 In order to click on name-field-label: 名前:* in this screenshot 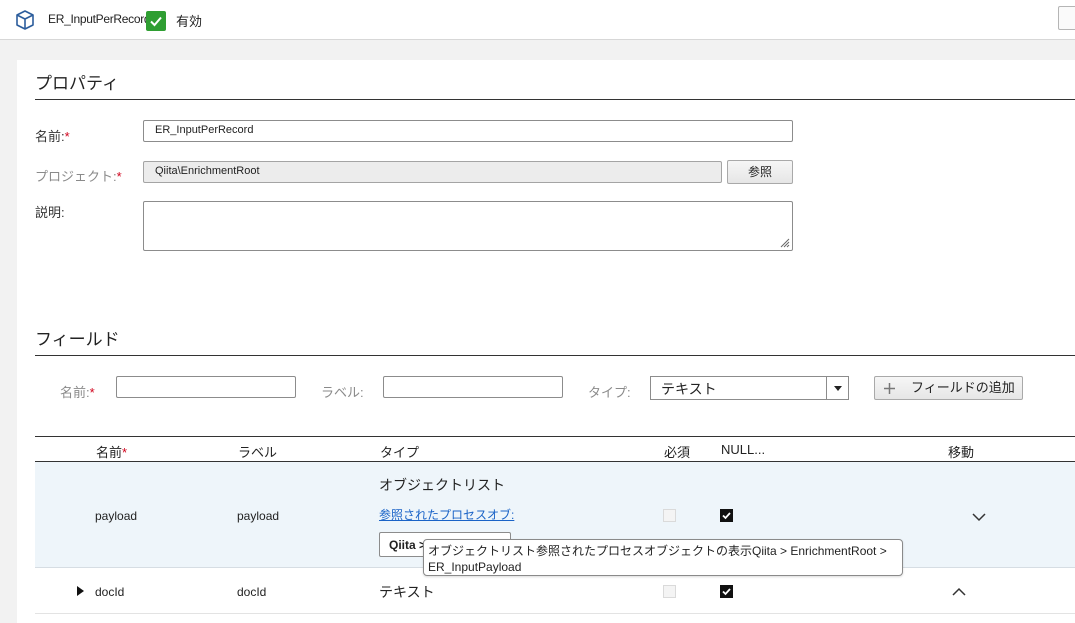, I will do `click(52, 136)`.